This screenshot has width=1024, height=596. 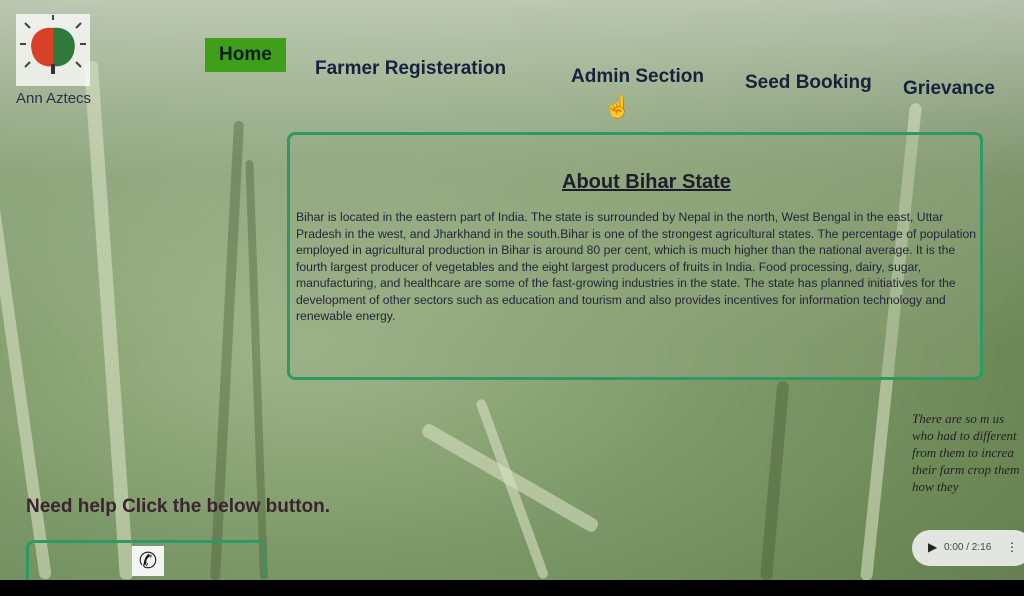 I want to click on logo, so click(x=53, y=50).